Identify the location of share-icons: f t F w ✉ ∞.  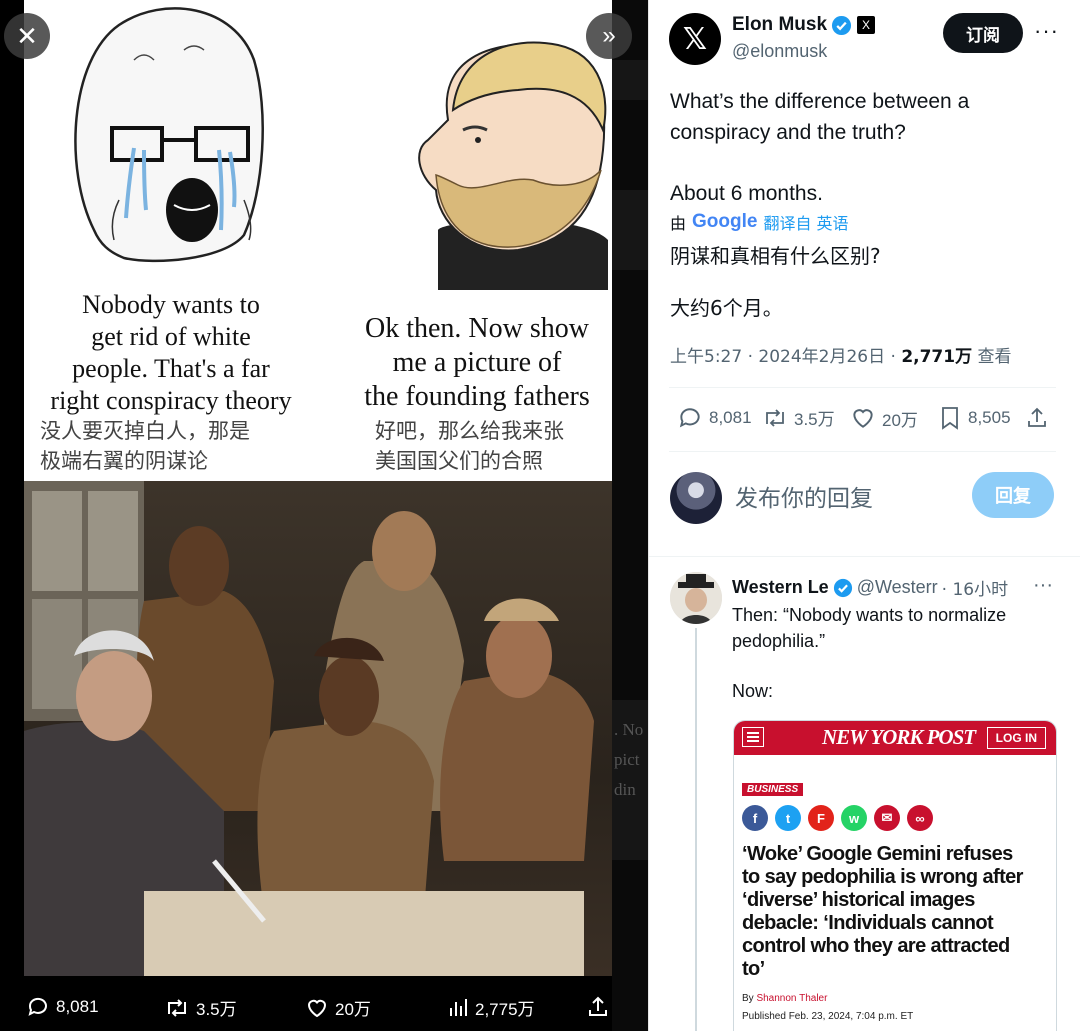
(841, 818).